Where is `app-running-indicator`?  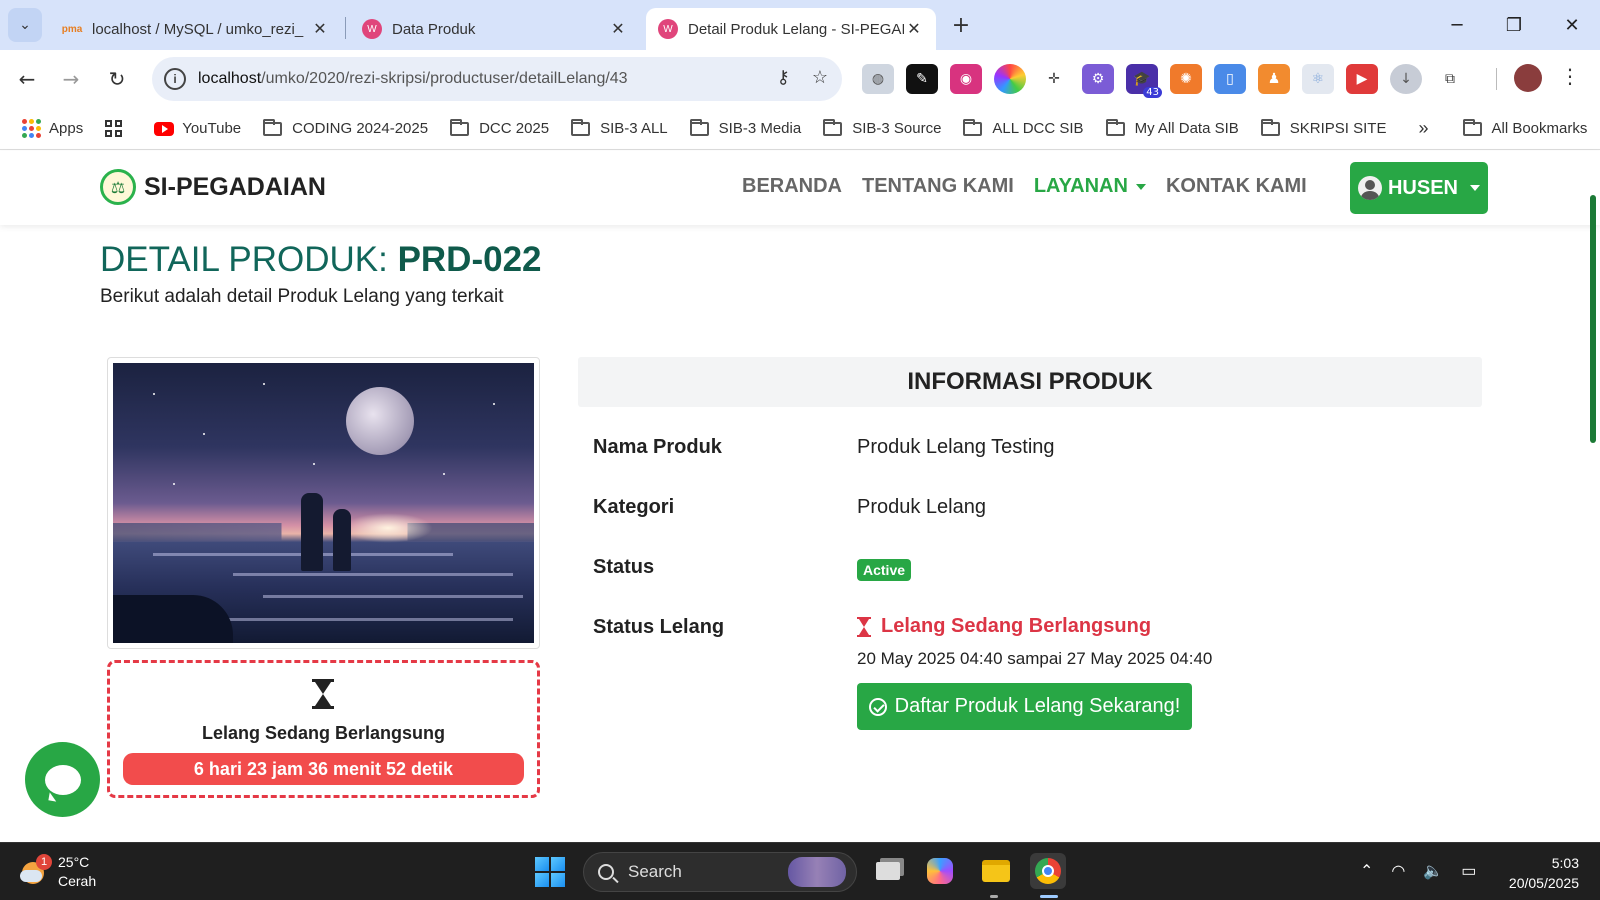
app-running-indicator is located at coordinates (994, 896).